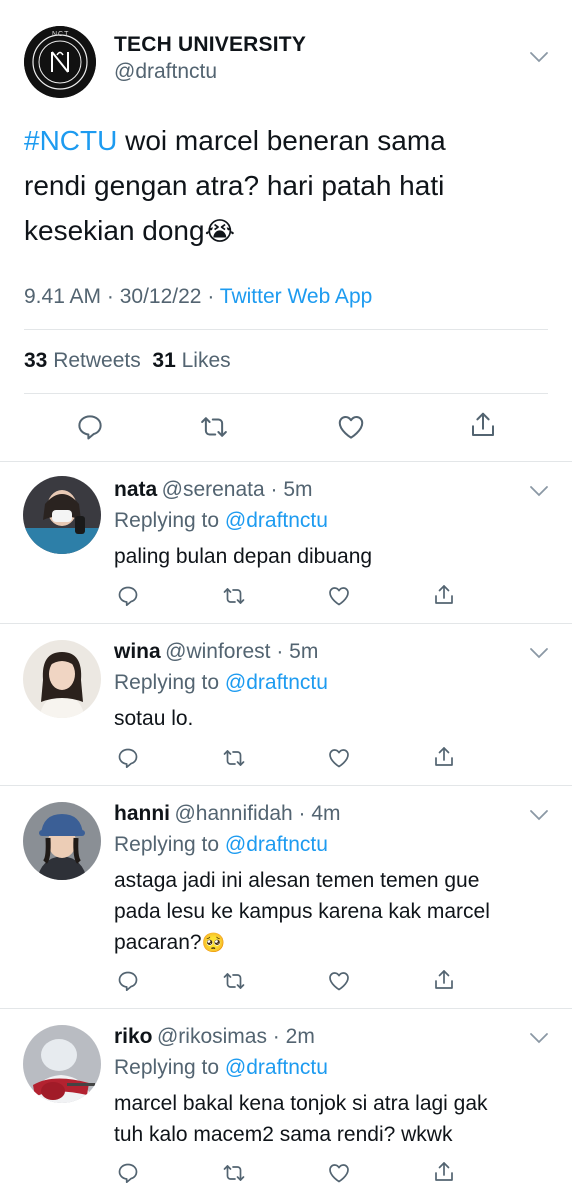 The height and width of the screenshot is (1200, 572). I want to click on reply-author-name: riko, so click(133, 1036).